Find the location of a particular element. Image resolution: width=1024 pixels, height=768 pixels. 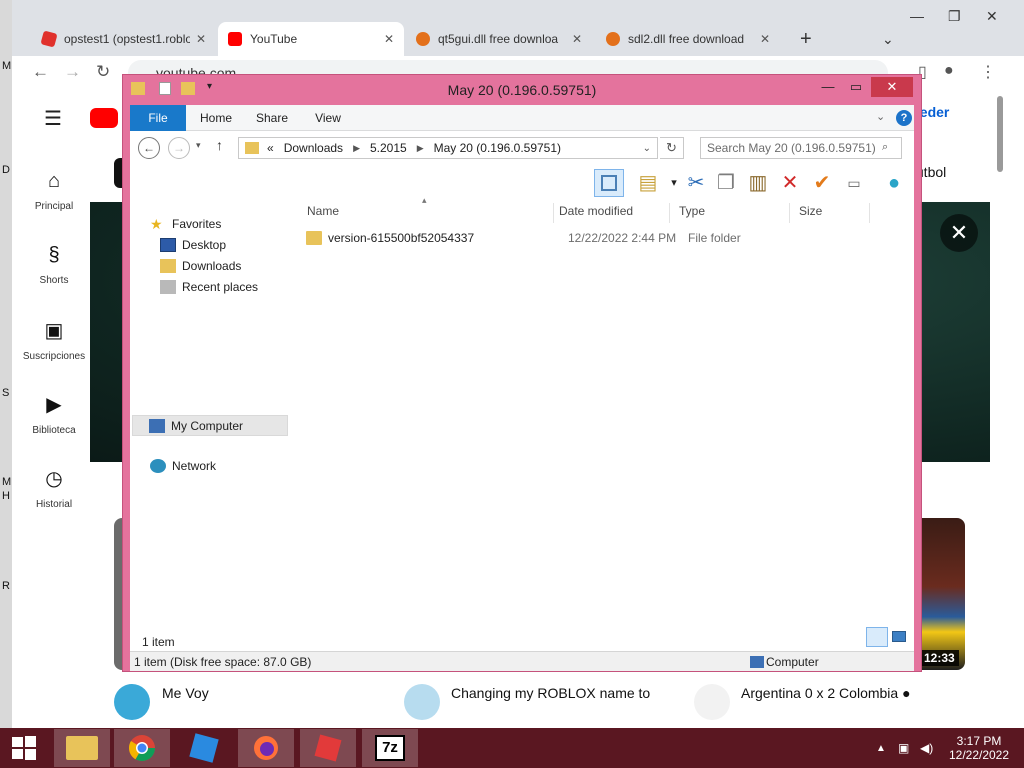

clock: 3:17 PM 12/22/2022 is located at coordinates (979, 748).